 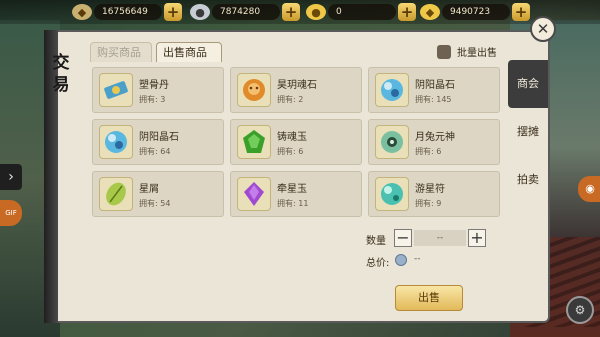 I want to click on goods-item: 游星符 拥有: 9, so click(x=434, y=194).